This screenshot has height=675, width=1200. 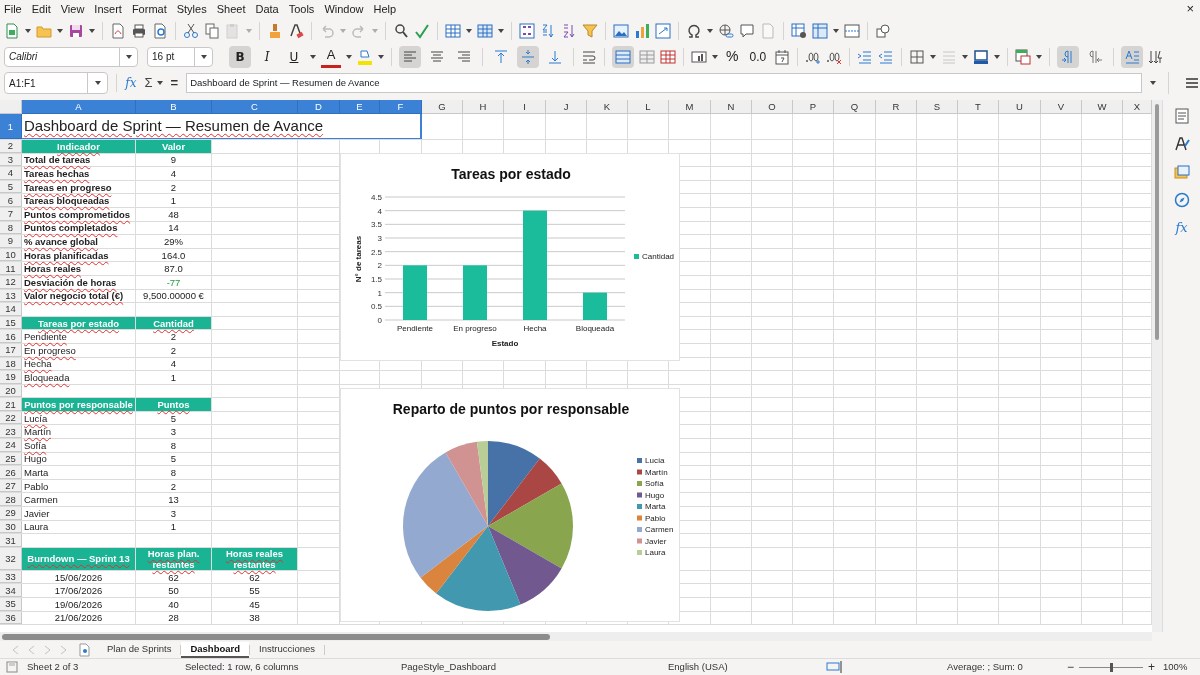 I want to click on language-status: English (USA), so click(x=747, y=667).